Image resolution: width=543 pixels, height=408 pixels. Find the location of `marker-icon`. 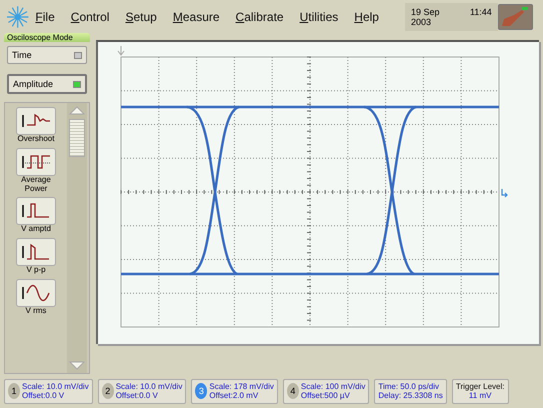

marker-icon is located at coordinates (121, 51).